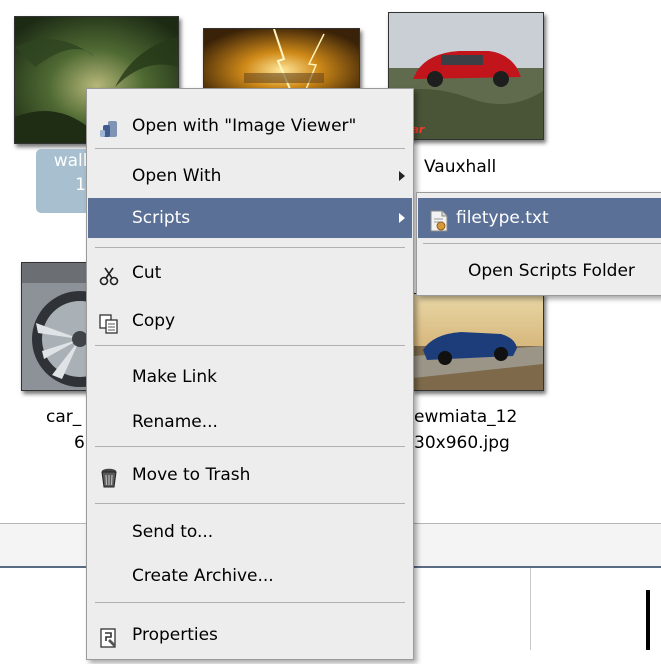  What do you see at coordinates (63, 417) in the screenshot?
I see `file-label-car: car_` at bounding box center [63, 417].